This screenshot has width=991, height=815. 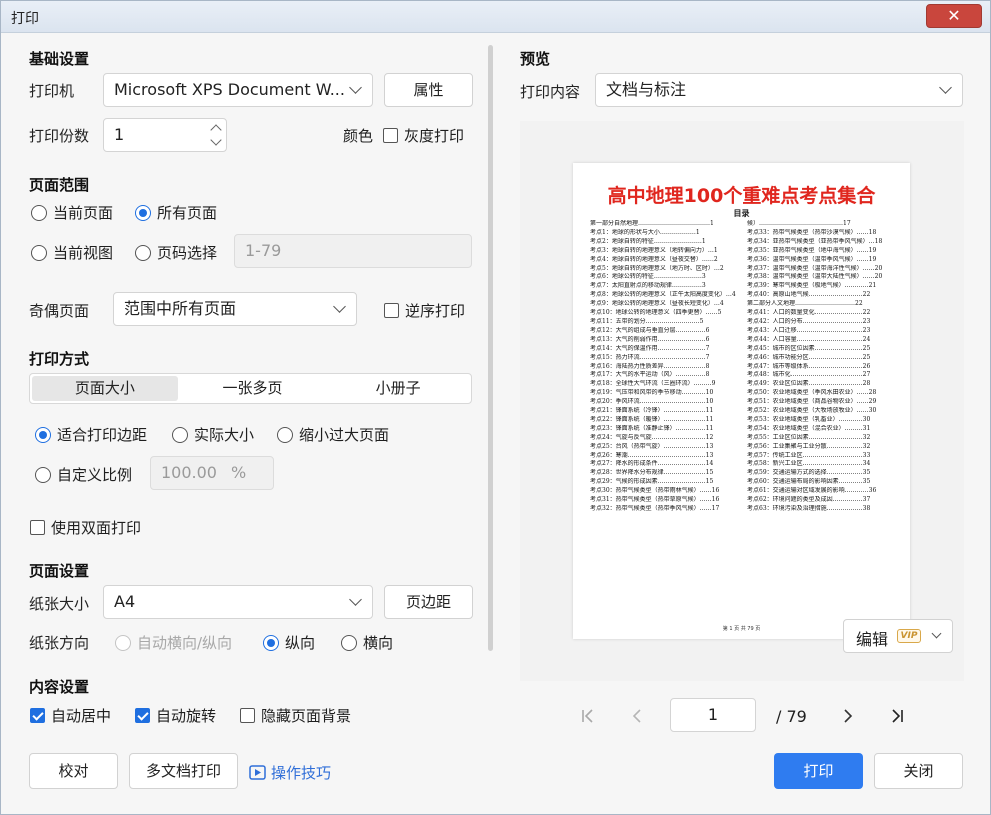 What do you see at coordinates (647, 321) in the screenshot?
I see `toc-line: 考点11：五带的划分………………………5` at bounding box center [647, 321].